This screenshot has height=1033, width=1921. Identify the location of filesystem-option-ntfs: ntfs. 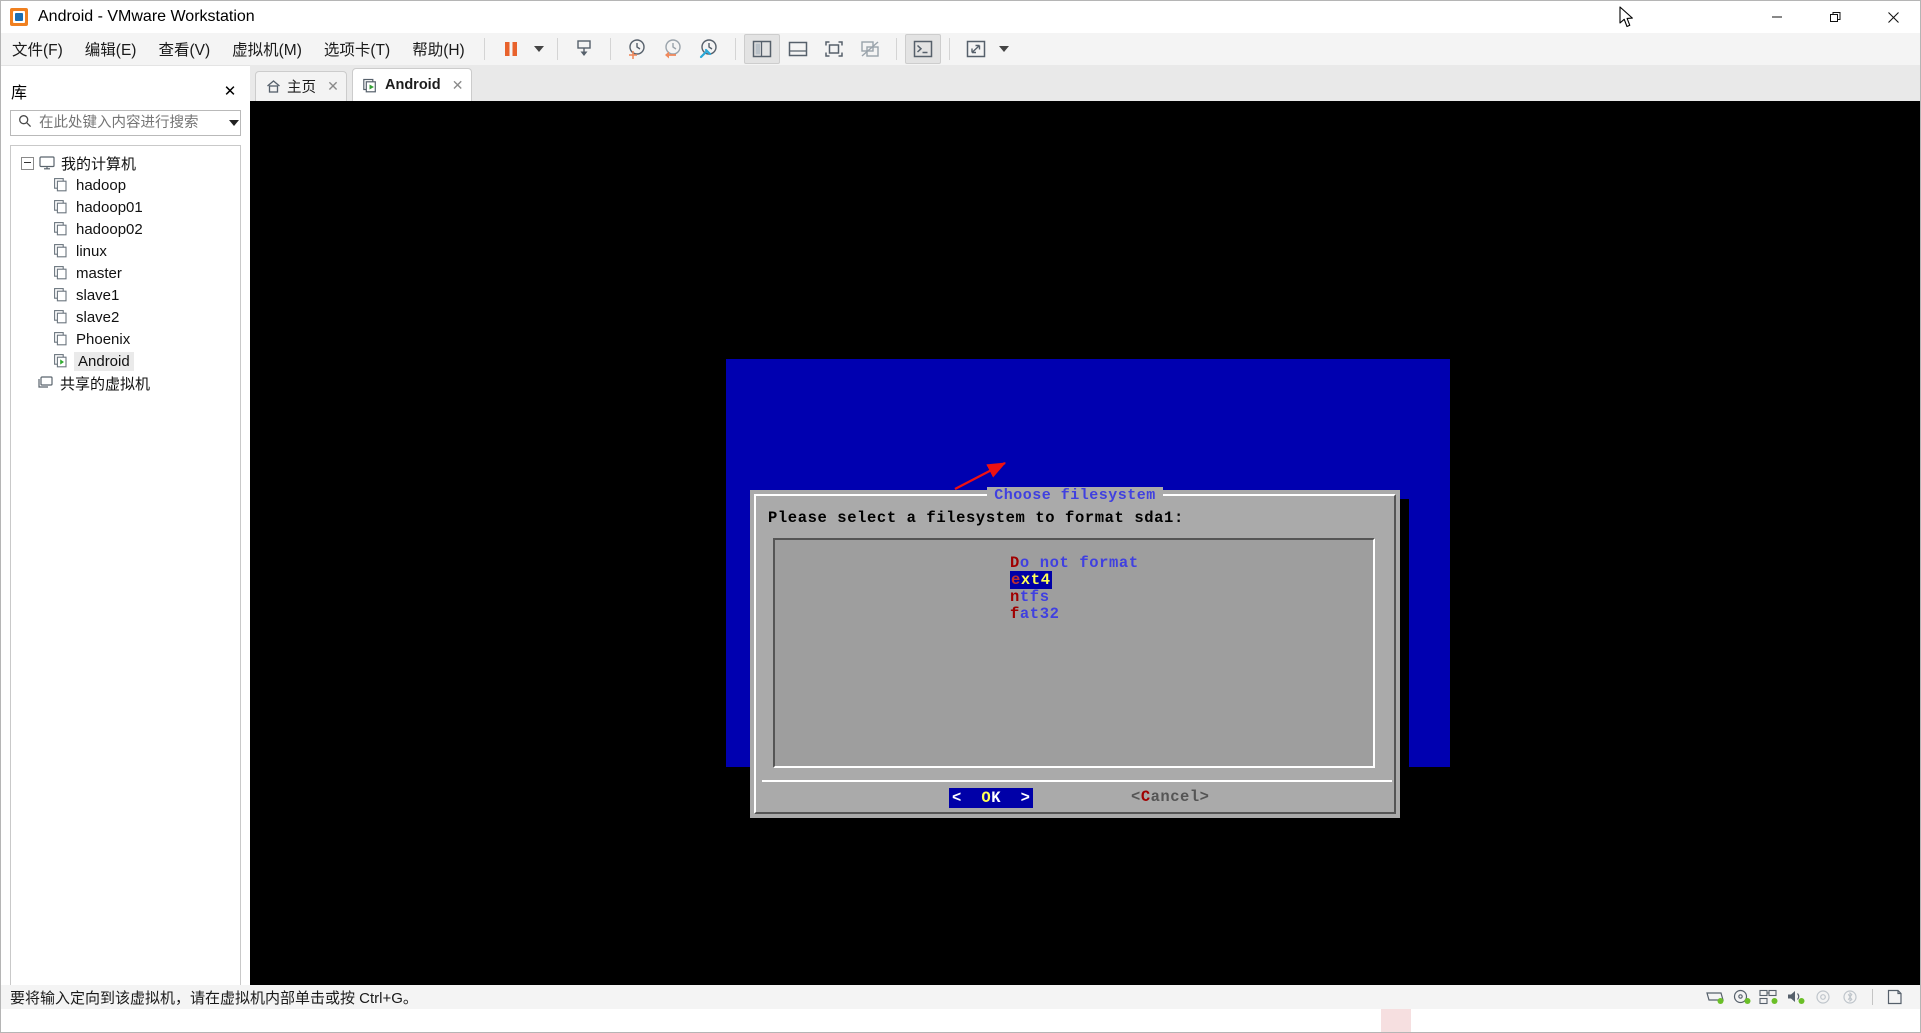
(1030, 597).